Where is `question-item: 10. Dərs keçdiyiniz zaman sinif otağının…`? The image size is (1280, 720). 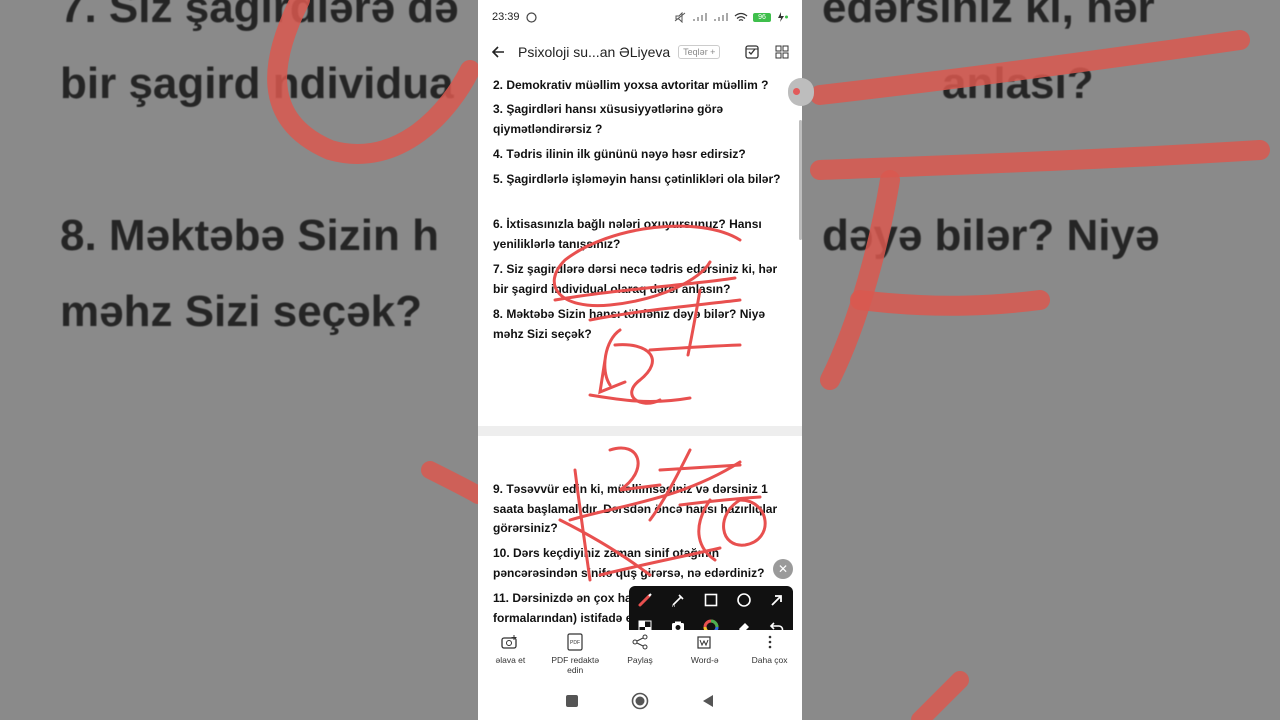
question-item: 10. Dərs keçdiyiniz zaman sinif otağının… is located at coordinates (629, 563).